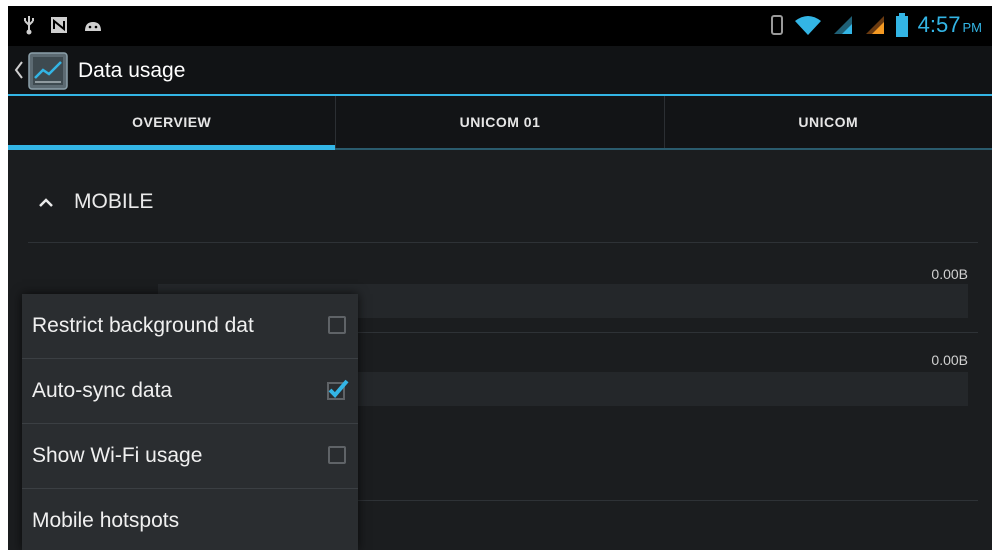  Describe the element at coordinates (132, 70) in the screenshot. I see `page-title: Data usage` at that location.